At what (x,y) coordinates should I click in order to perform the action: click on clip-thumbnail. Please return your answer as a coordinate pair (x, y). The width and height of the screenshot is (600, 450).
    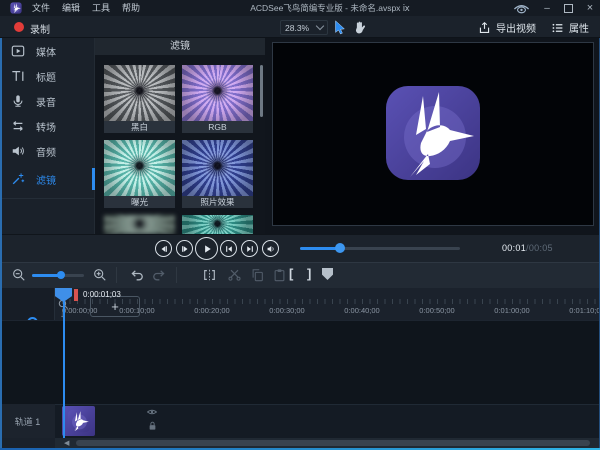
    Looking at the image, I should click on (79, 421).